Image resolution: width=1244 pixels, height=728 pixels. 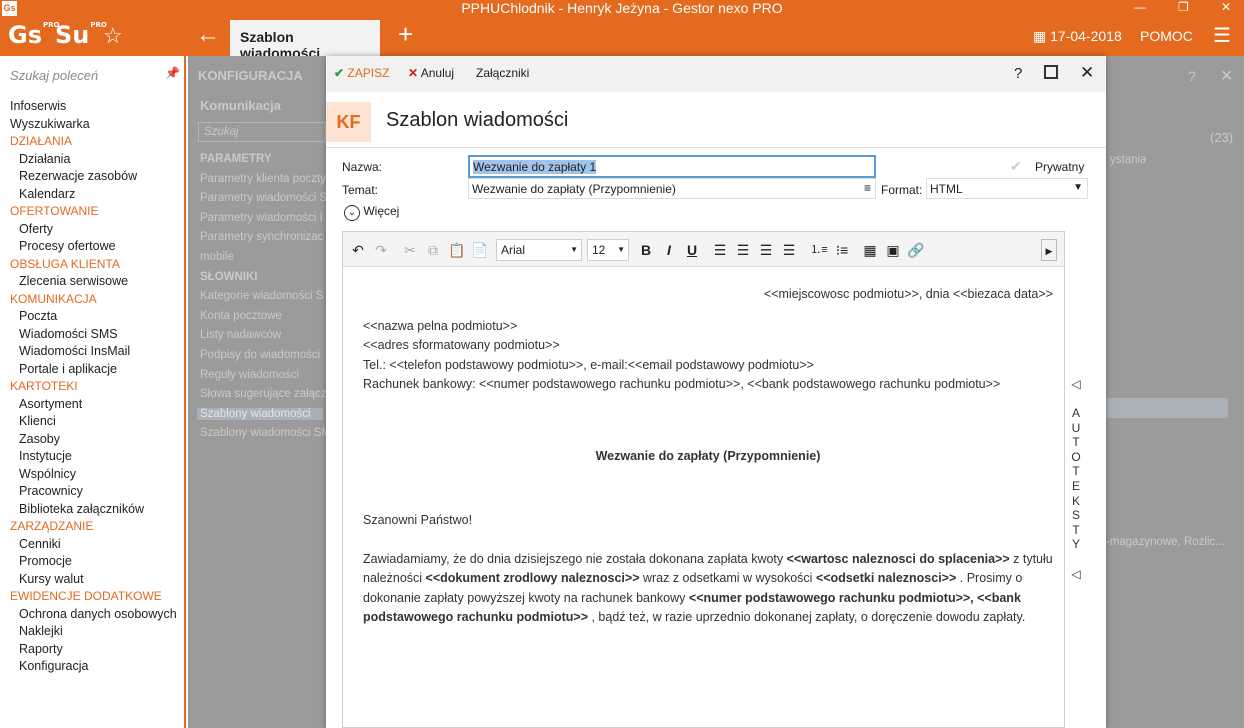 What do you see at coordinates (358, 250) in the screenshot?
I see `undo-icon: ↶` at bounding box center [358, 250].